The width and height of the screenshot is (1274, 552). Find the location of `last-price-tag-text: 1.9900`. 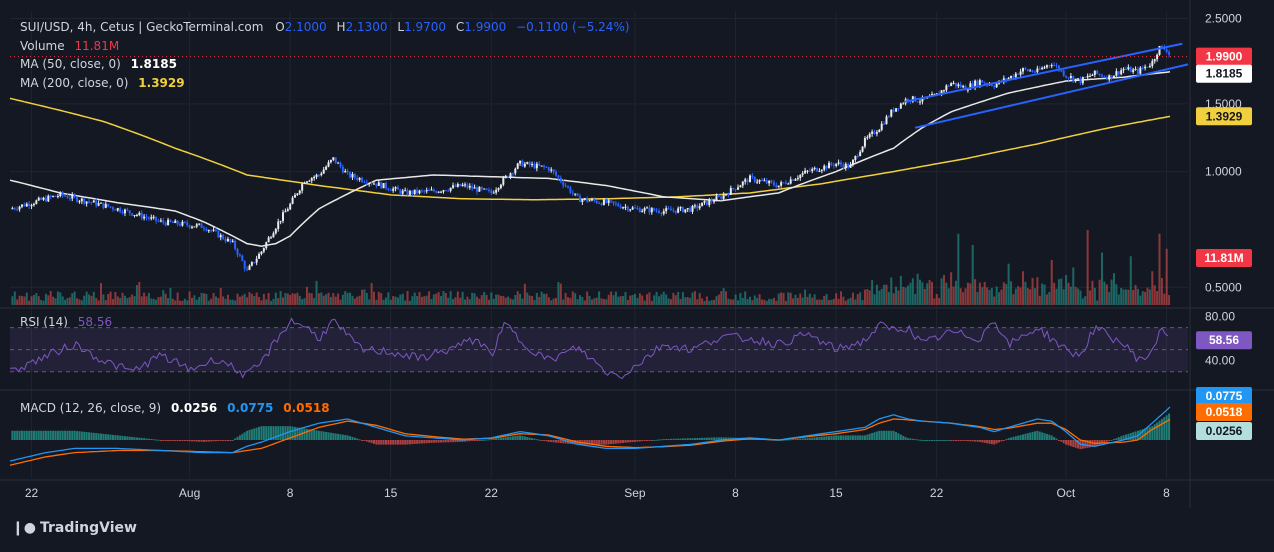

last-price-tag-text: 1.9900 is located at coordinates (1224, 57).